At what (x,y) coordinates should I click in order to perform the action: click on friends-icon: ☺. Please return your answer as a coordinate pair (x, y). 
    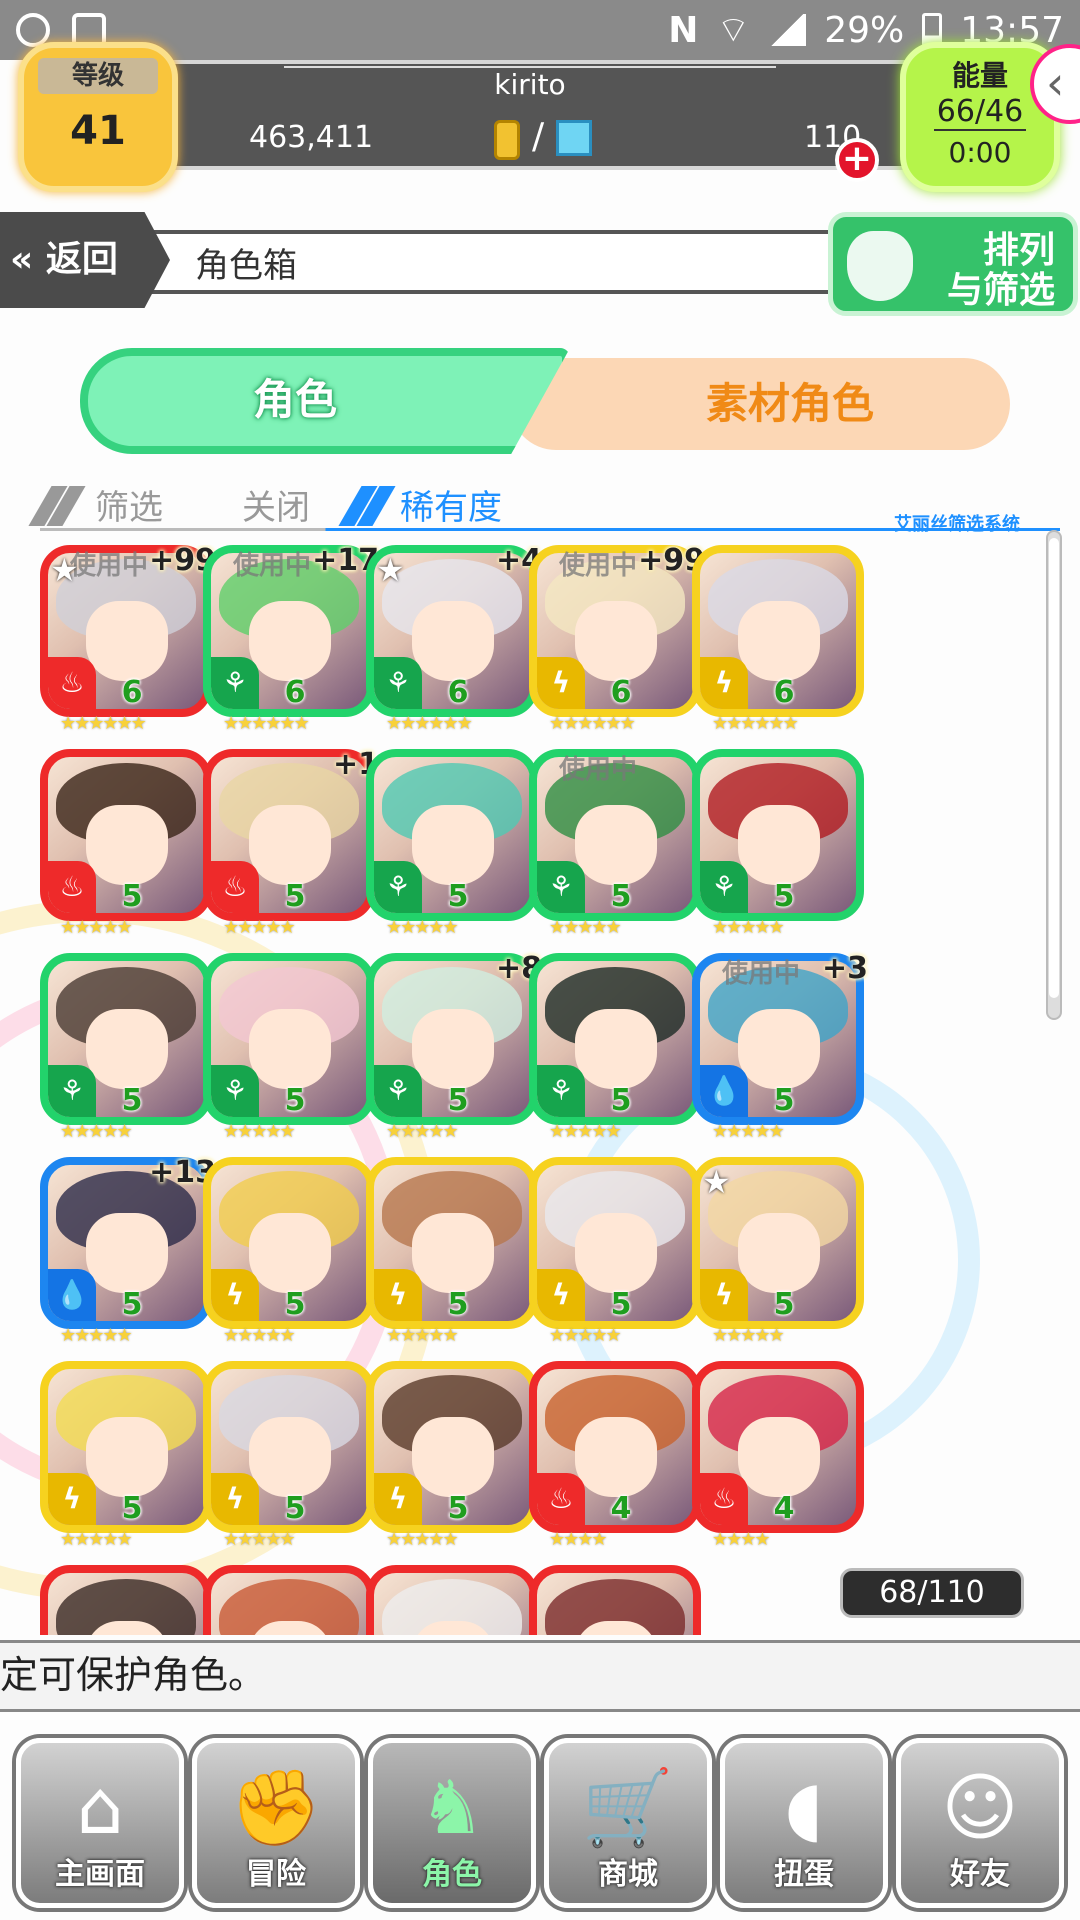
    Looking at the image, I should click on (980, 1808).